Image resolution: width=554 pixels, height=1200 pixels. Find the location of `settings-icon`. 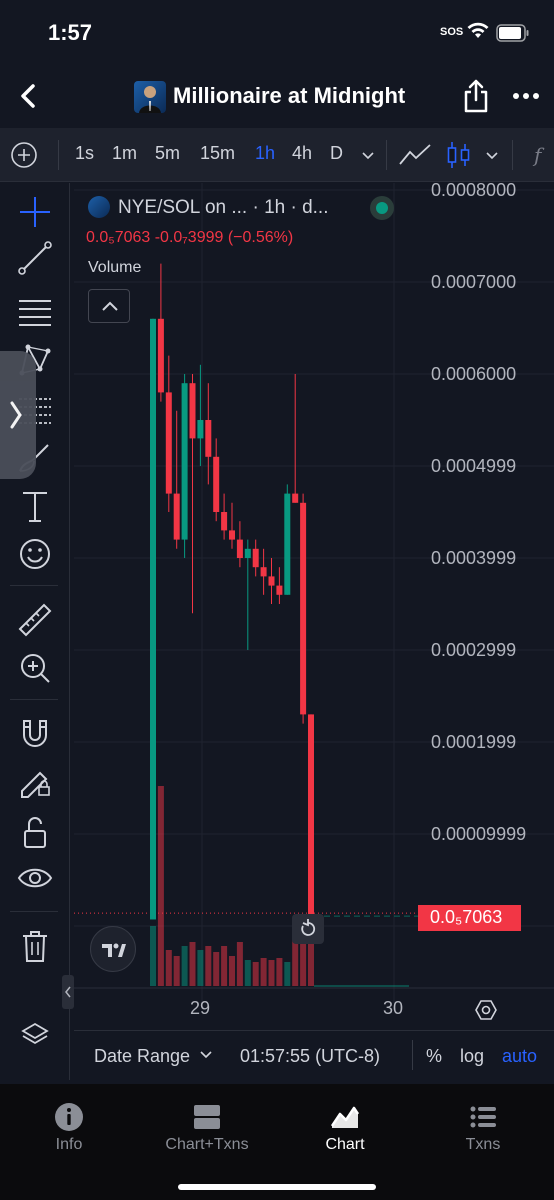

settings-icon is located at coordinates (486, 1010).